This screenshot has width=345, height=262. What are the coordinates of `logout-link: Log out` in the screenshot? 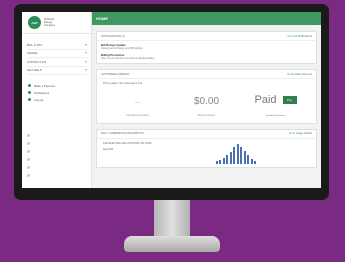 It's located at (59, 99).